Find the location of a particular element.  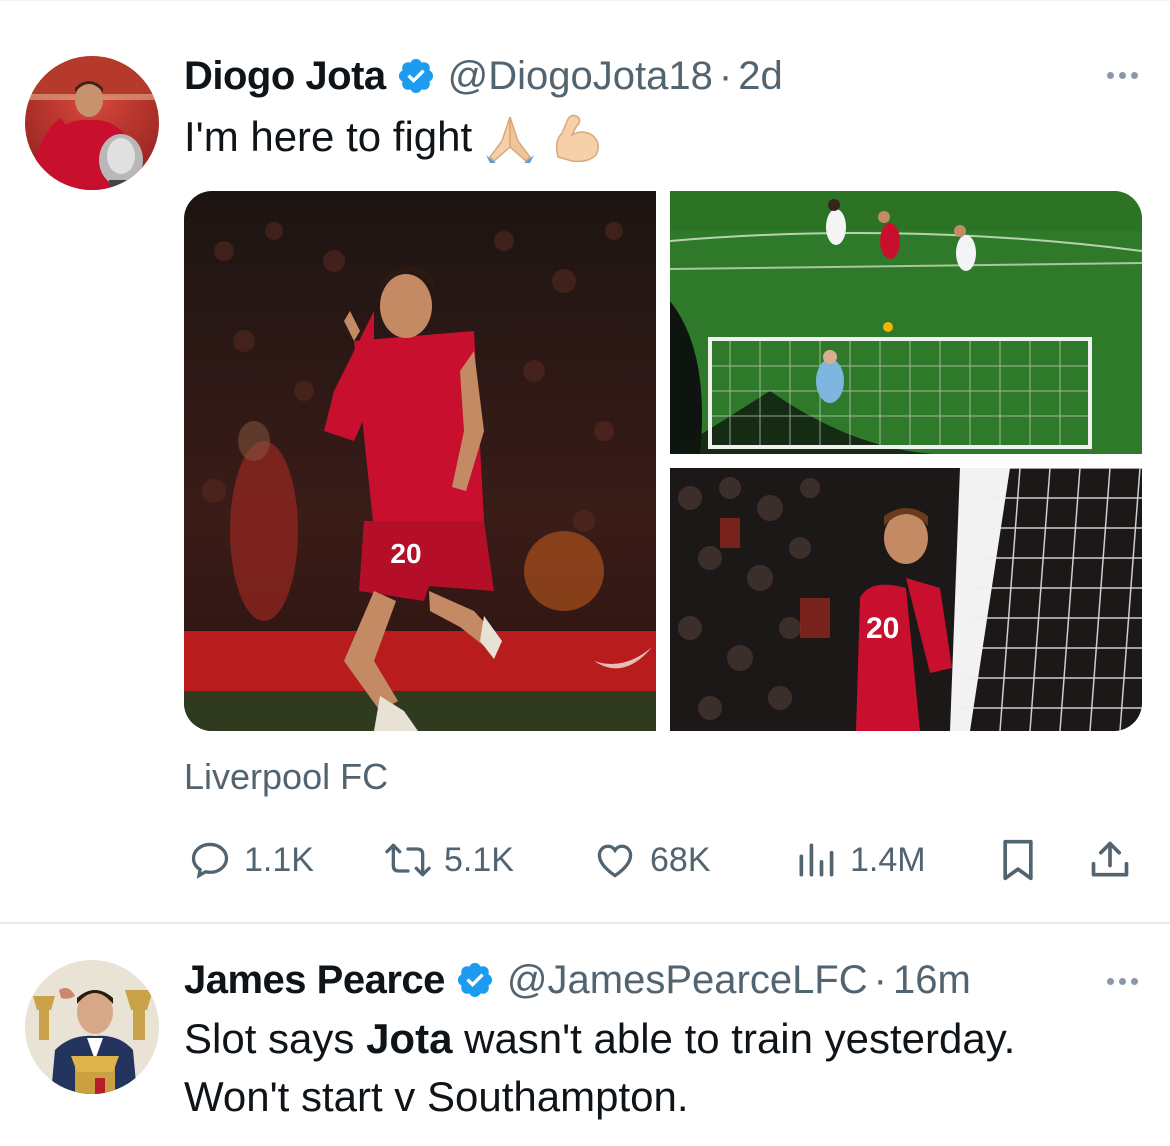

source-label: Liverpool FC is located at coordinates (286, 777).